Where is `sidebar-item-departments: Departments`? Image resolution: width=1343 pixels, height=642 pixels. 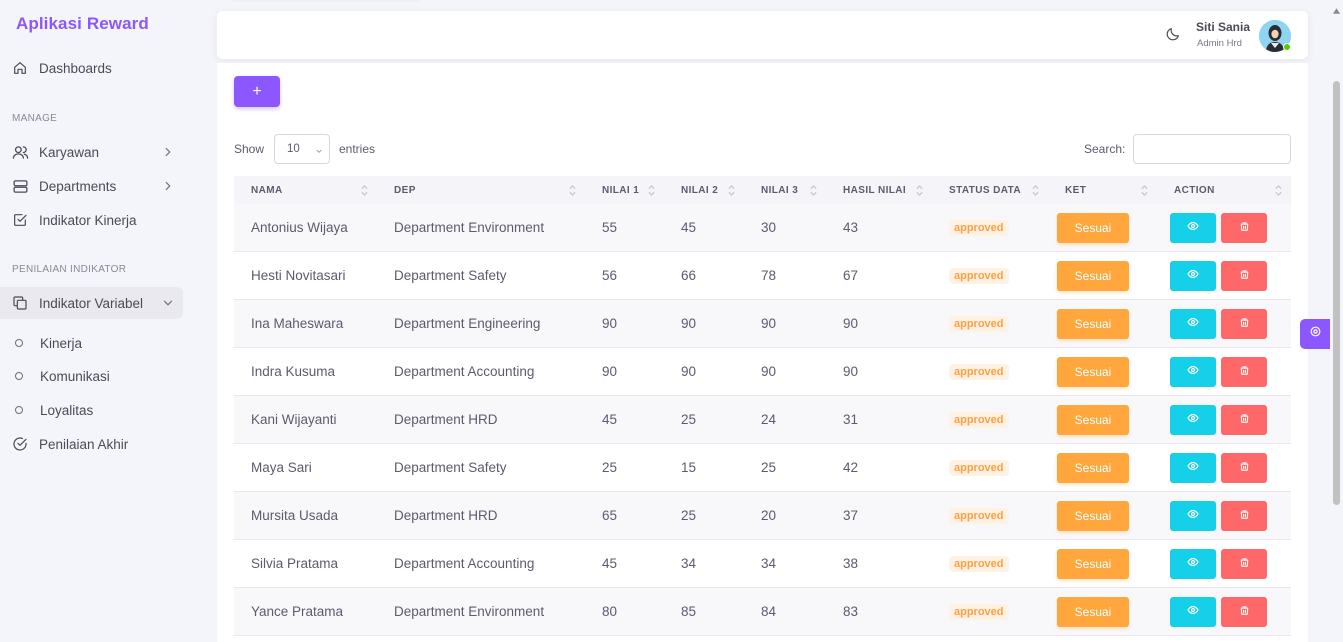
sidebar-item-departments: Departments is located at coordinates (91, 186).